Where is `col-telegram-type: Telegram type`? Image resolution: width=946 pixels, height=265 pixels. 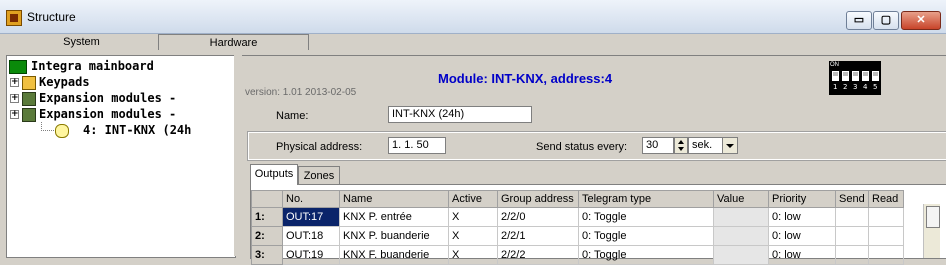
col-telegram-type: Telegram type is located at coordinates (646, 199).